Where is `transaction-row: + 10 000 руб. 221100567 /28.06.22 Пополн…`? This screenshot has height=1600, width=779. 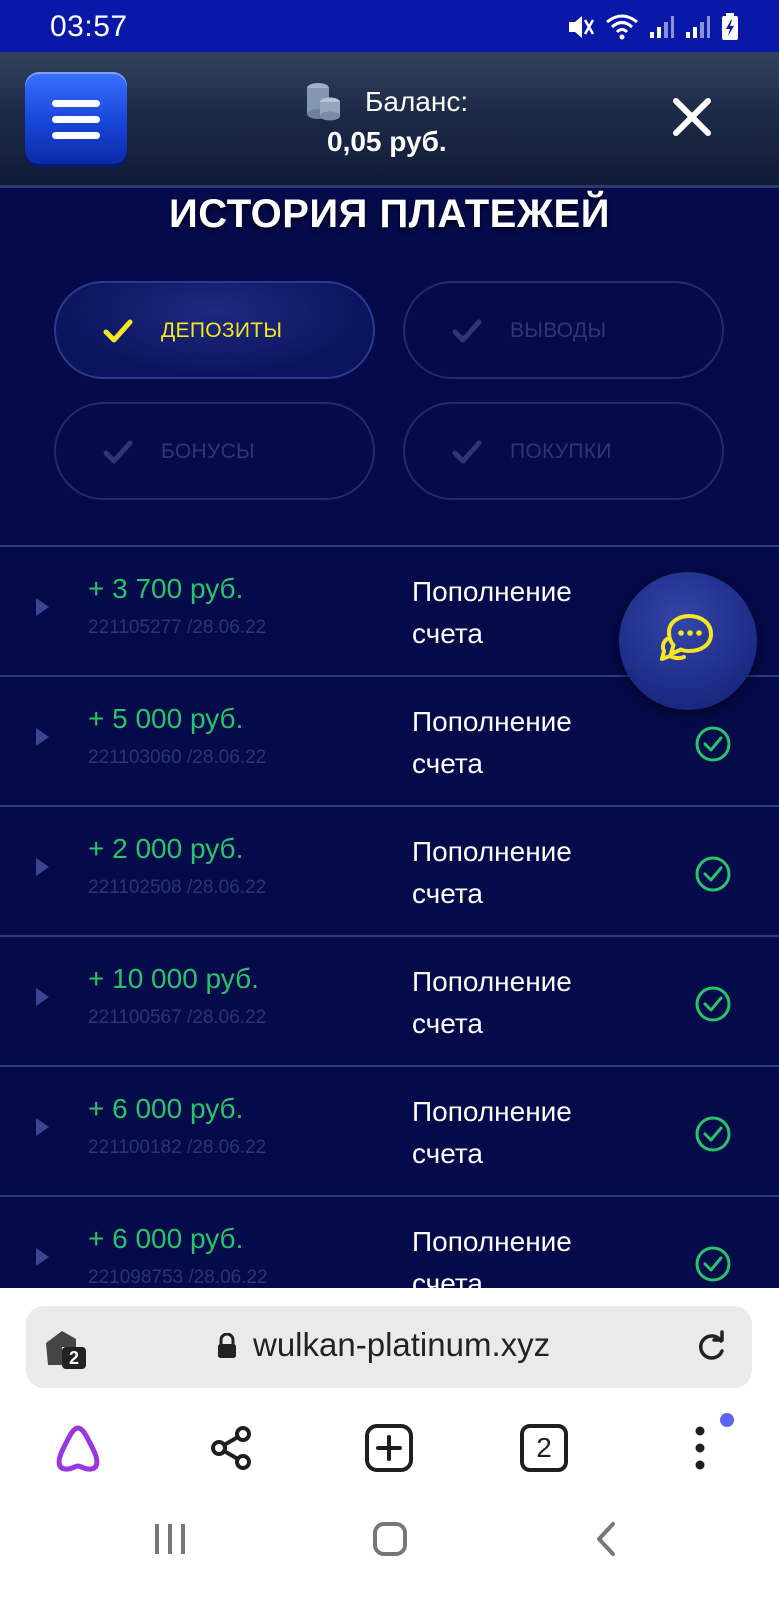
transaction-row: + 10 000 руб. 221100567 /28.06.22 Пополн… is located at coordinates (389, 1002).